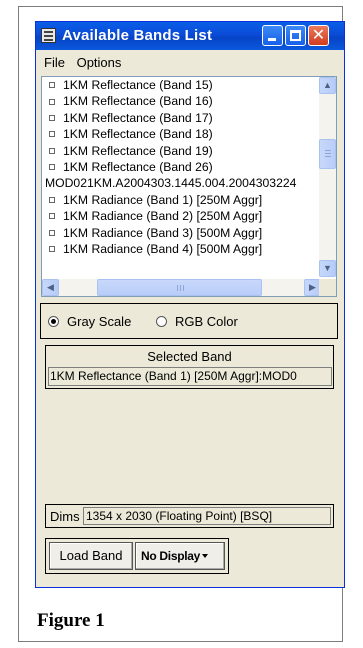 Image resolution: width=363 pixels, height=648 pixels. I want to click on list-row-label: 1KM Radiance (Band 2) [250M Aggr], so click(163, 216).